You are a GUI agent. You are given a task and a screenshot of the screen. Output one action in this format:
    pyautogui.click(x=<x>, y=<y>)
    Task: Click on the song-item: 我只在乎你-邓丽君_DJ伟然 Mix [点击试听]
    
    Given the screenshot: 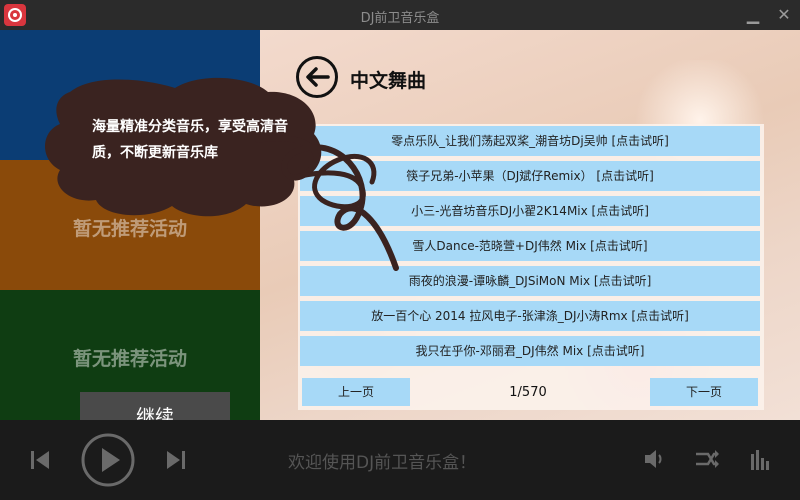 What is the action you would take?
    pyautogui.click(x=530, y=351)
    